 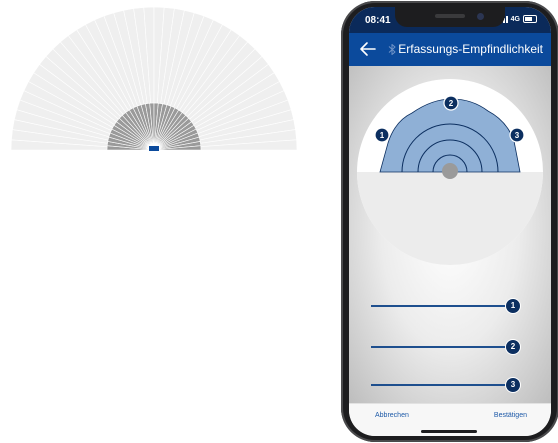 What do you see at coordinates (378, 20) in the screenshot?
I see `status-time: 08:41` at bounding box center [378, 20].